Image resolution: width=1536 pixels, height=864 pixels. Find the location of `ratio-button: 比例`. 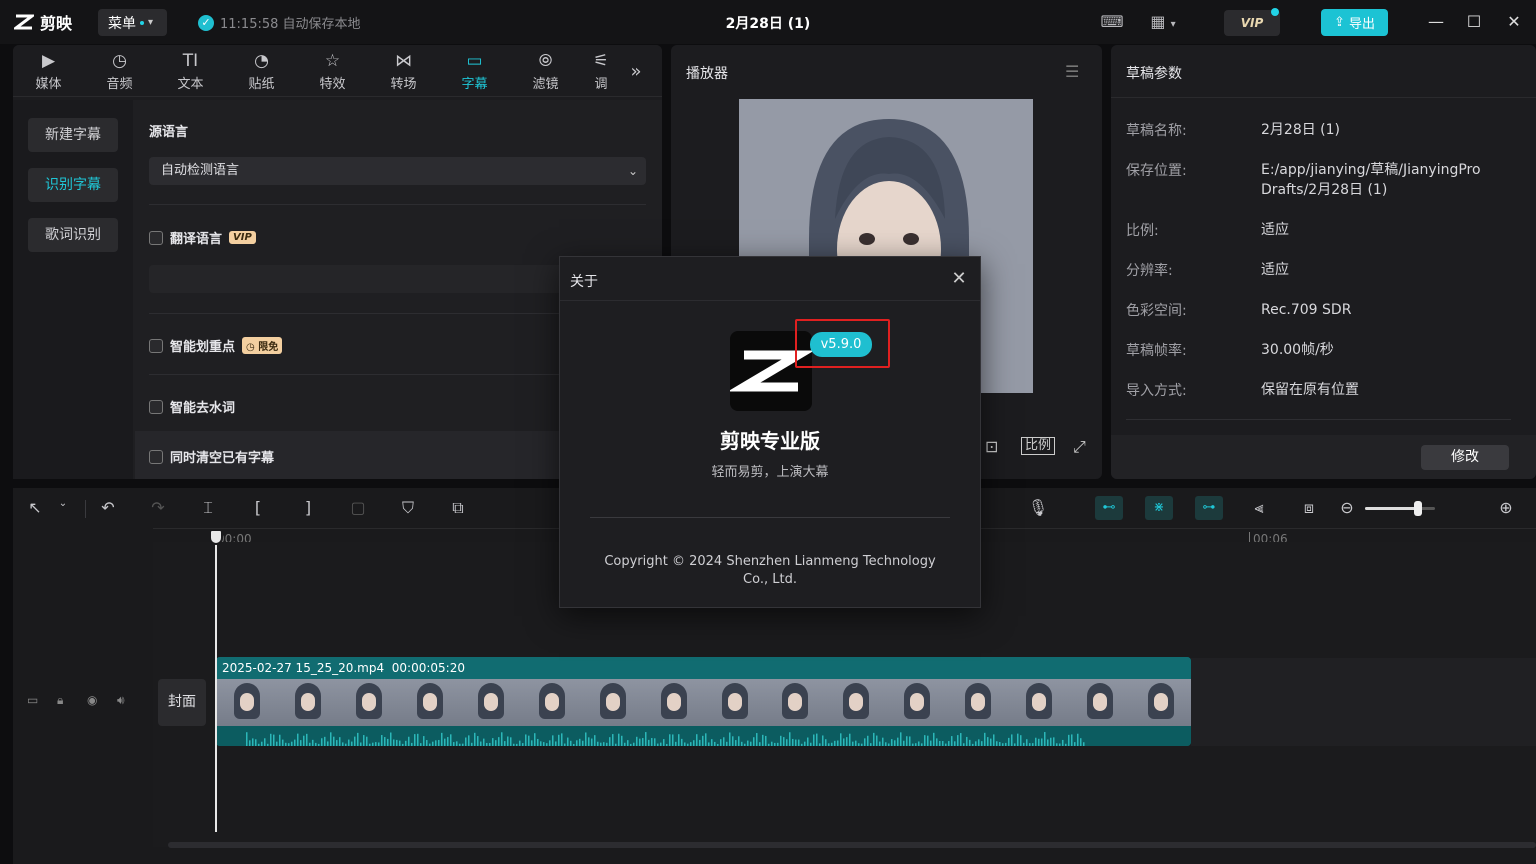

ratio-button: 比例 is located at coordinates (1038, 446).